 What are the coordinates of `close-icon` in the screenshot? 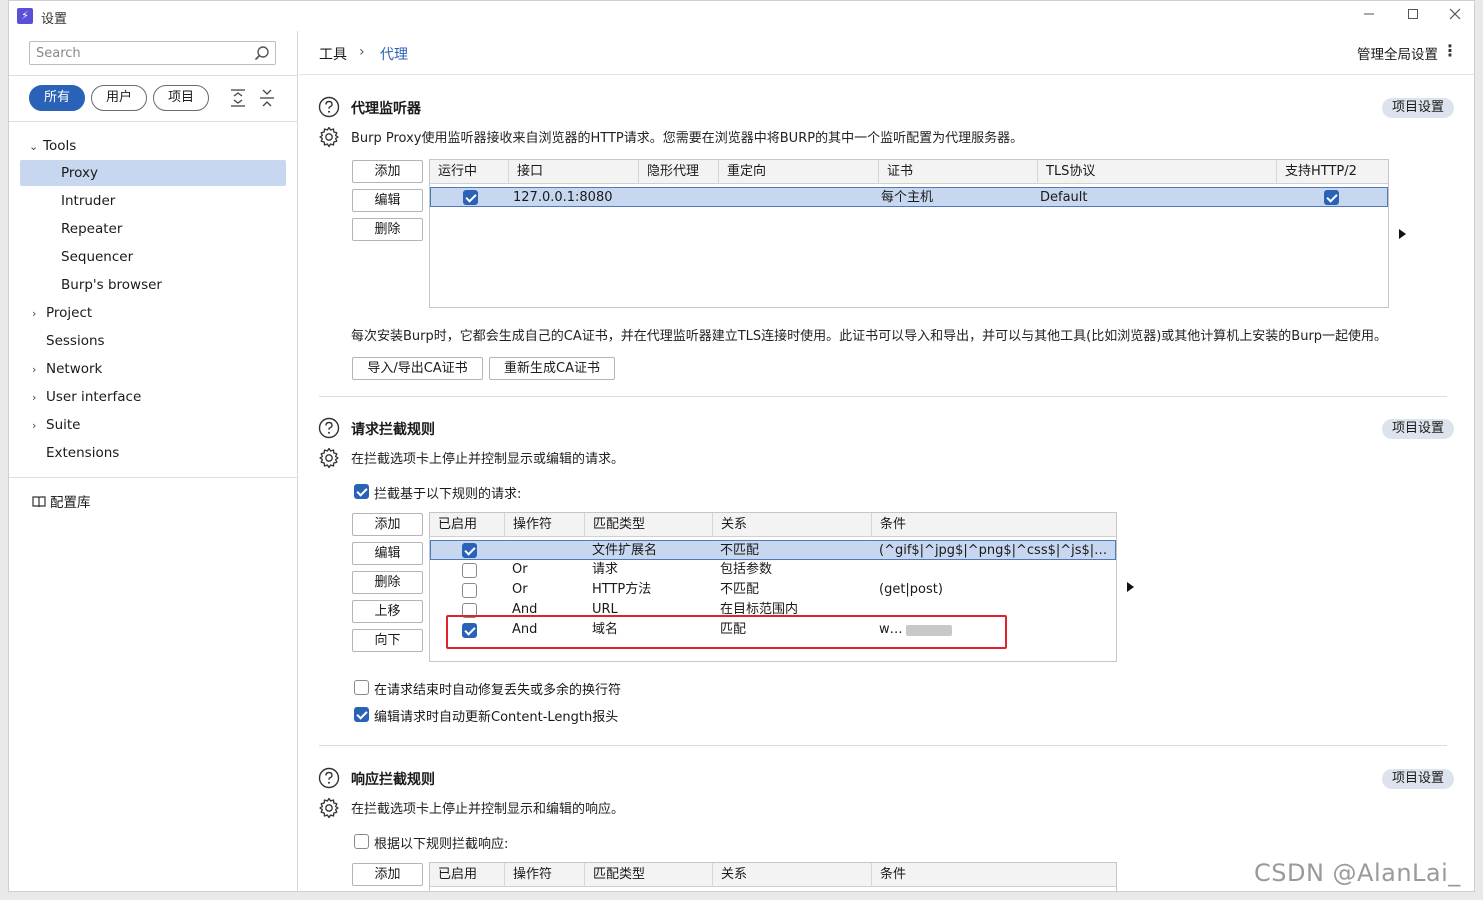 It's located at (1455, 16).